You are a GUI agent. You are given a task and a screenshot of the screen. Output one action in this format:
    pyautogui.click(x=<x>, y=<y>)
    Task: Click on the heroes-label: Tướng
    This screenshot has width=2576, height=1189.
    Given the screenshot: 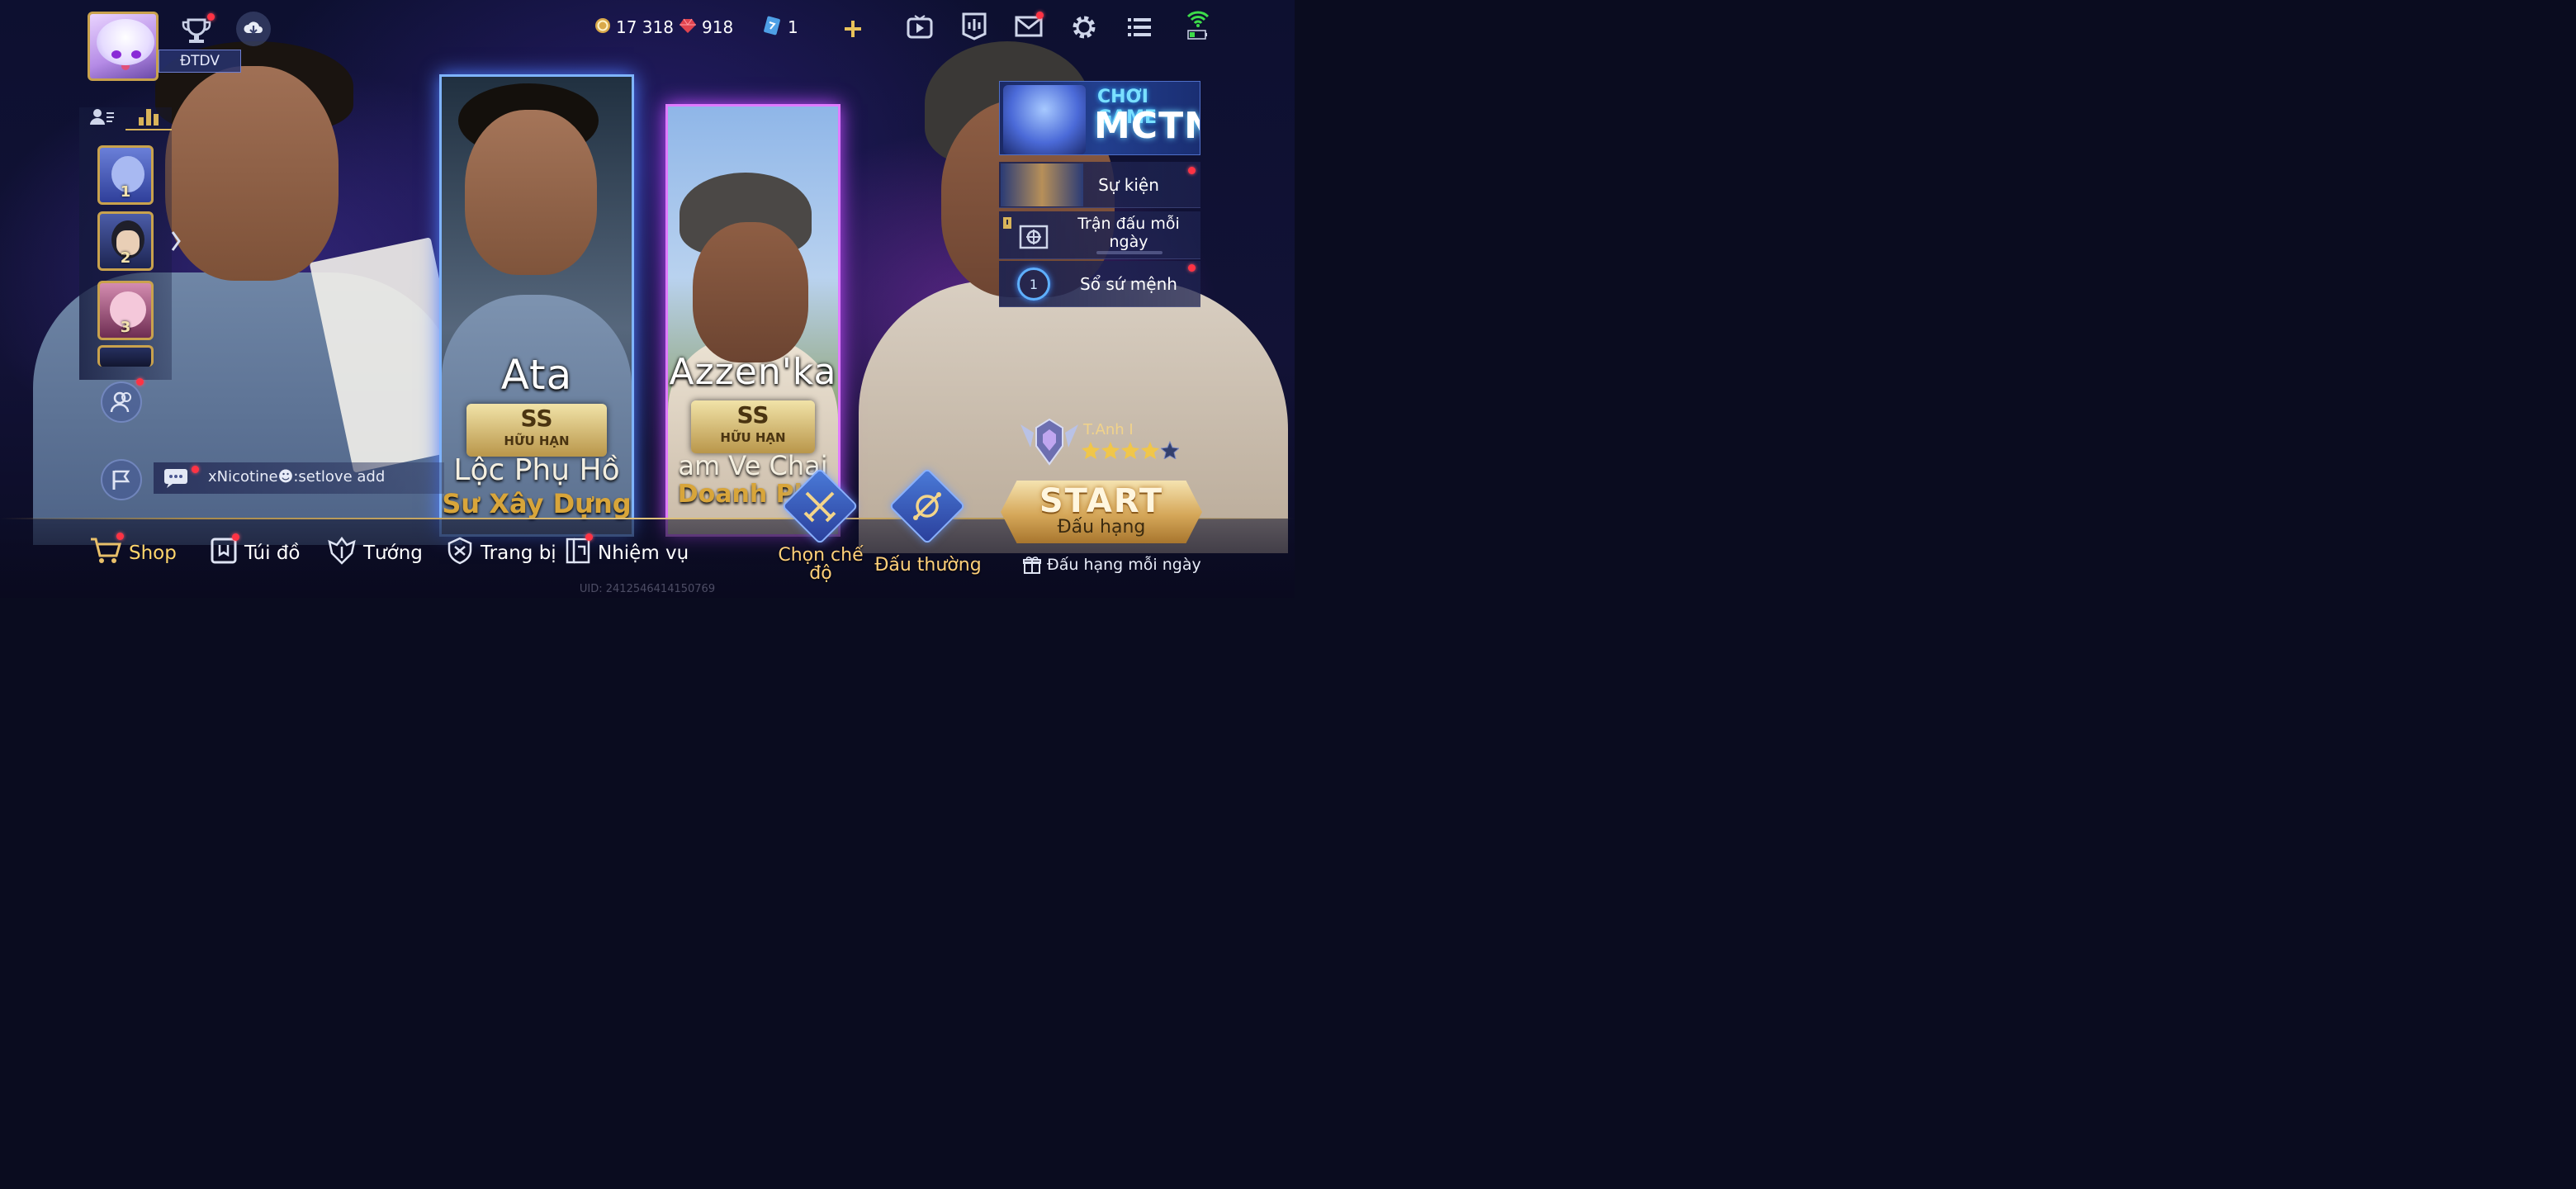 What is the action you would take?
    pyautogui.click(x=393, y=553)
    